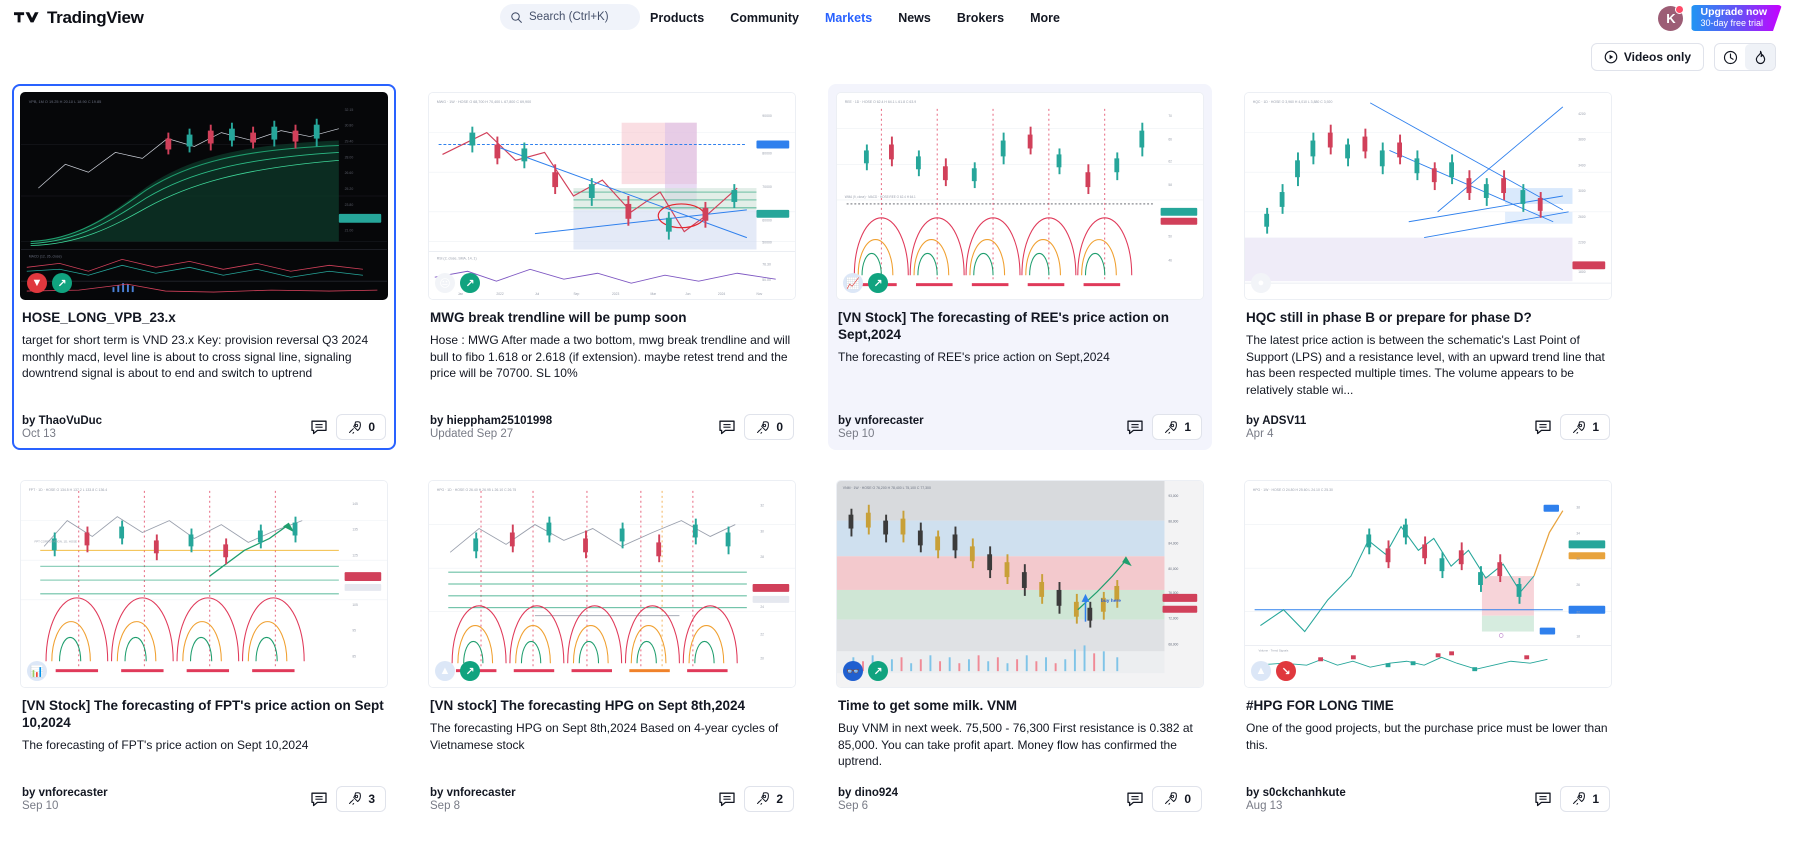  Describe the element at coordinates (1261, 283) in the screenshot. I see `thumbnail-badges: ●` at that location.